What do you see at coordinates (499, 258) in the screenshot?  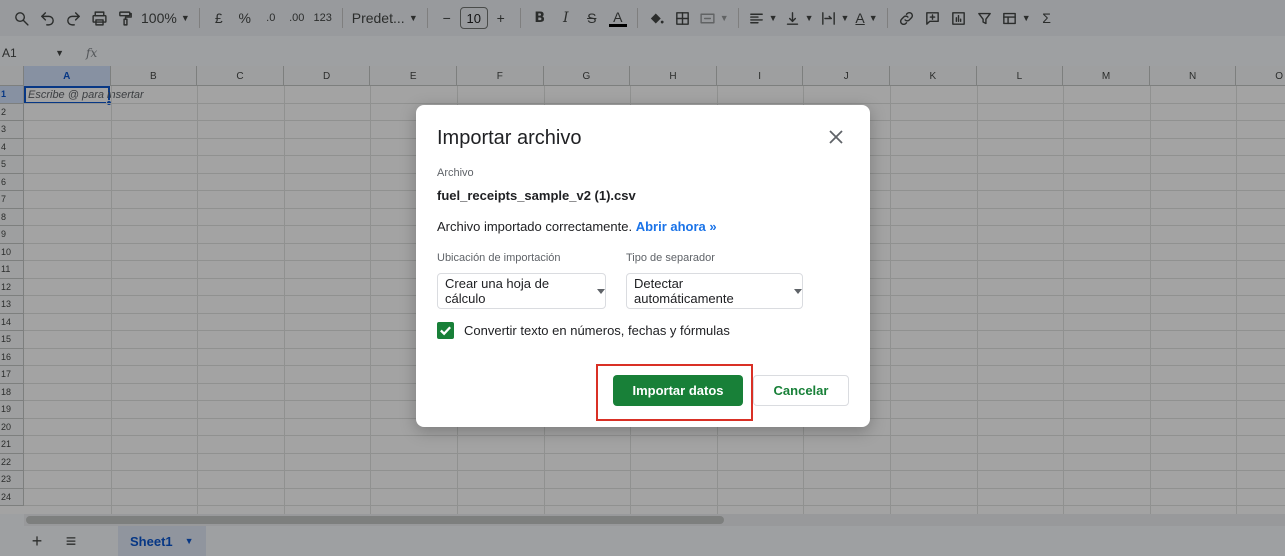 I see `import-location-label: Ubicación de importación` at bounding box center [499, 258].